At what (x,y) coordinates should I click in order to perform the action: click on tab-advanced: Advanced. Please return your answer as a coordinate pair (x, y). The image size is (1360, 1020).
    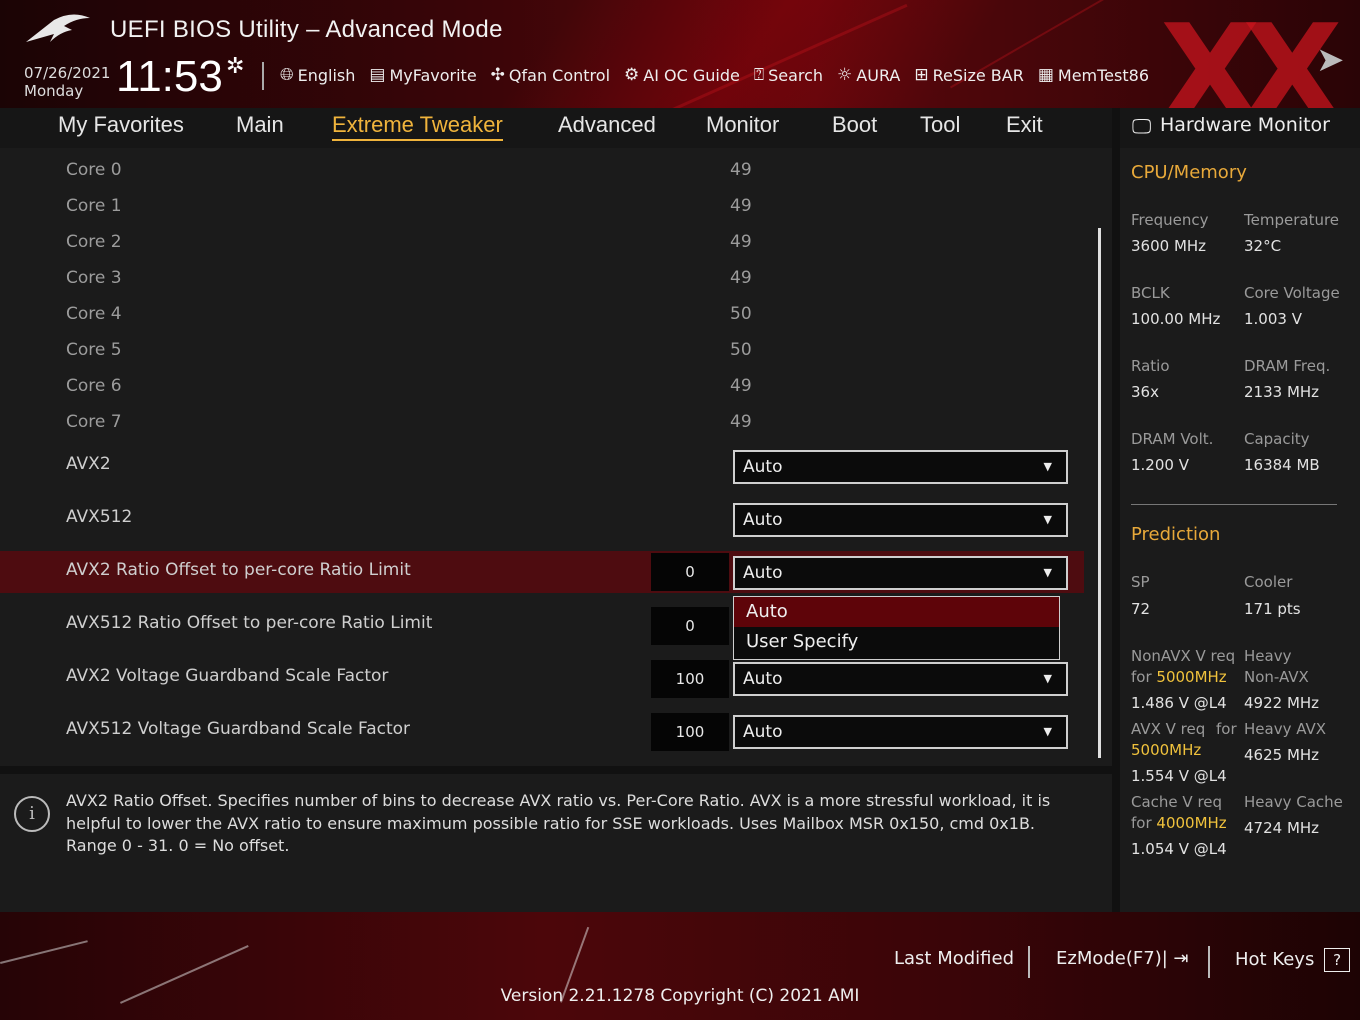
    Looking at the image, I should click on (607, 125).